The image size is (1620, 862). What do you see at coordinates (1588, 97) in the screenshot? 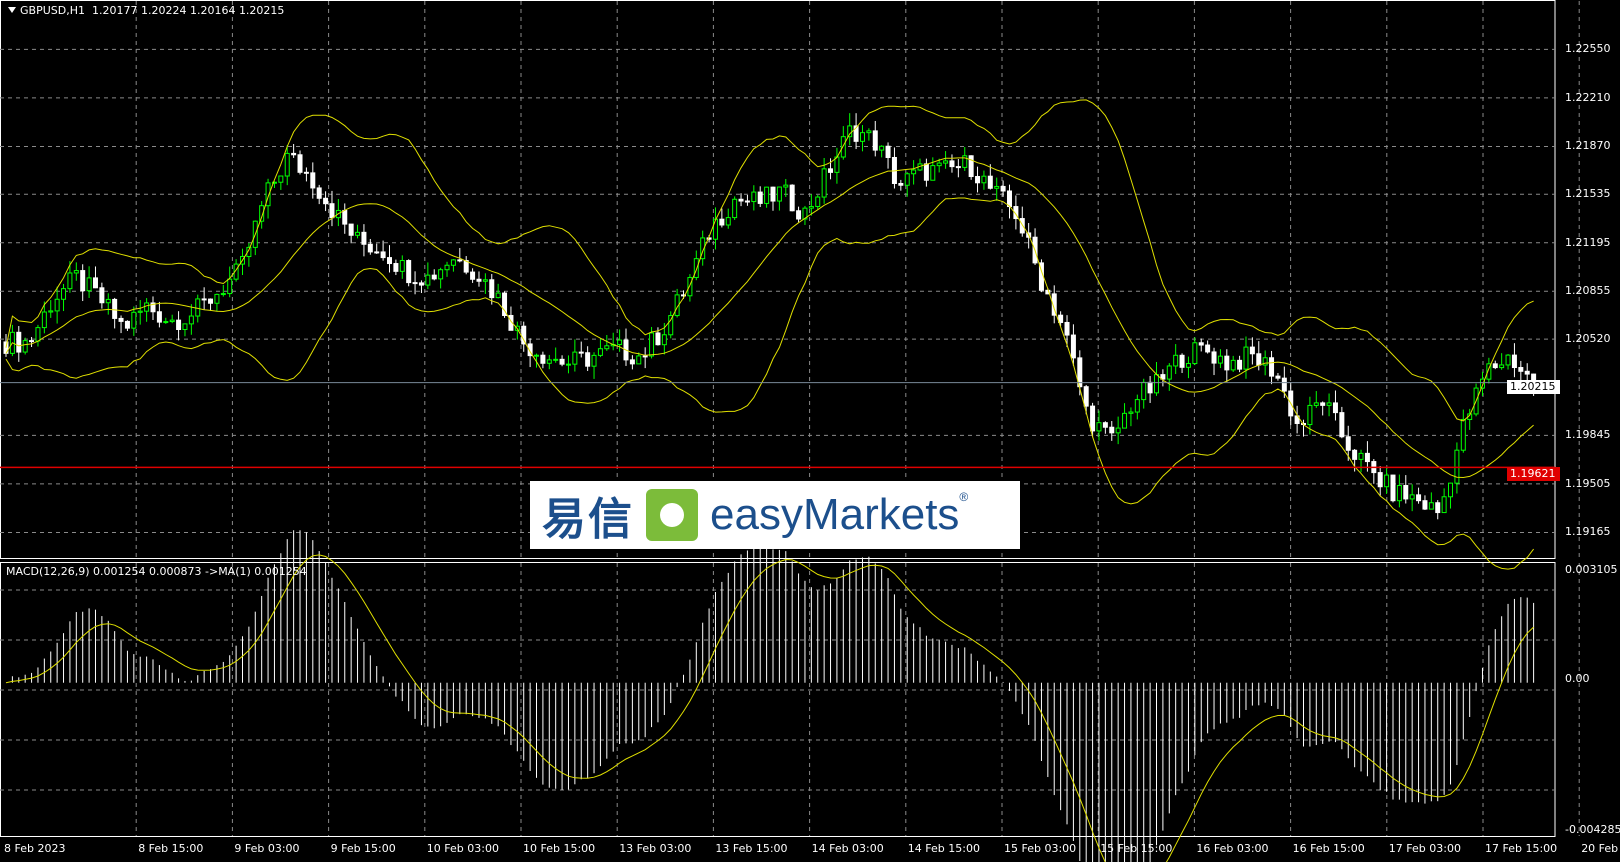
I see `price-axis-label: 1.22210` at bounding box center [1588, 97].